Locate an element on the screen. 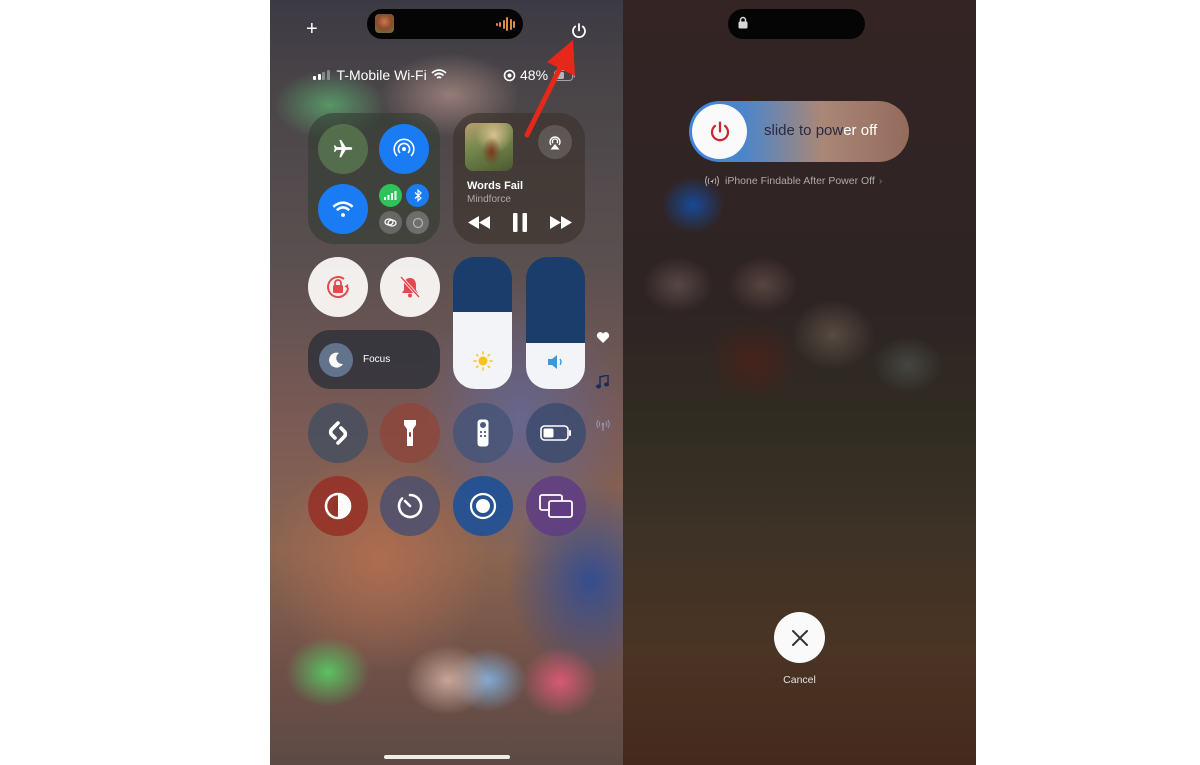 Image resolution: width=1200 pixels, height=765 pixels. media-controls is located at coordinates (520, 222).